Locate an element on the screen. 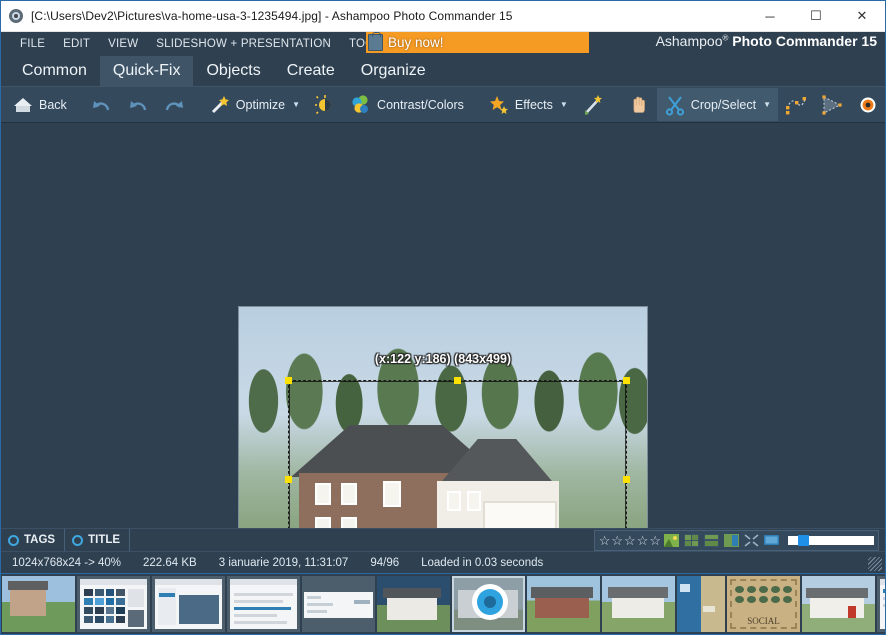 The height and width of the screenshot is (635, 886). redo-button is located at coordinates (174, 104).